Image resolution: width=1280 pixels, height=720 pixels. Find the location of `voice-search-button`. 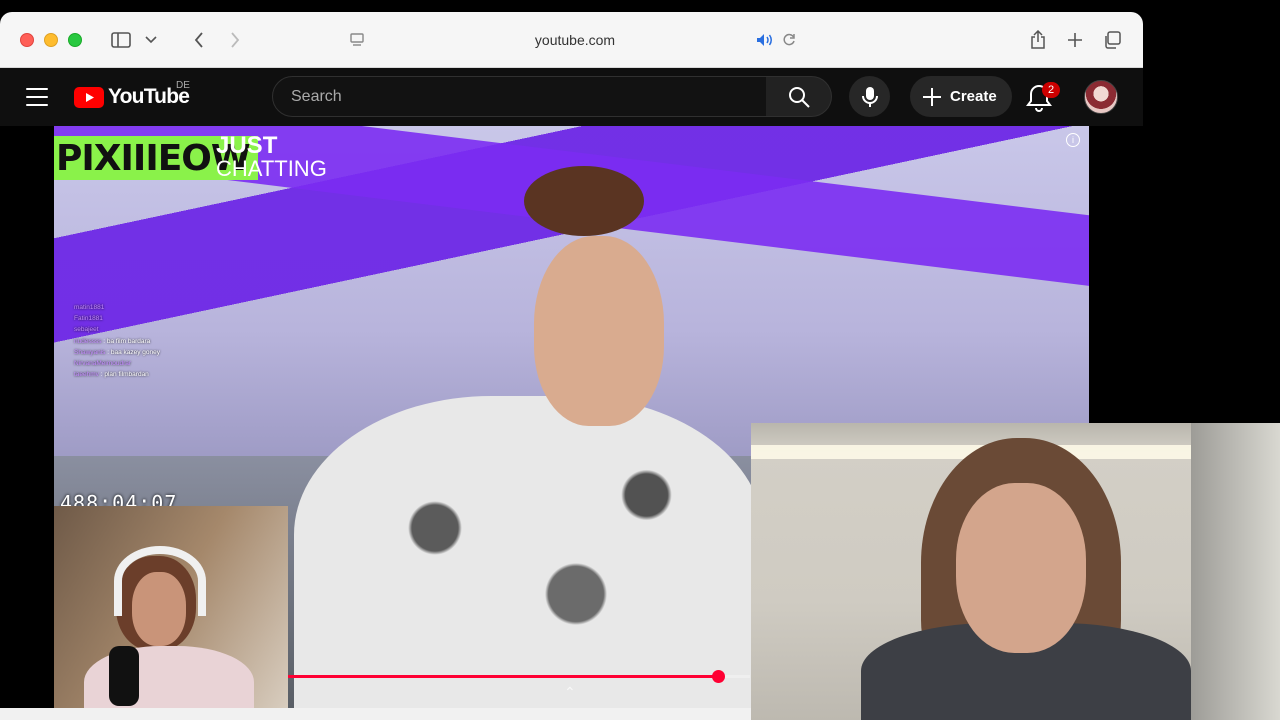

voice-search-button is located at coordinates (869, 96).